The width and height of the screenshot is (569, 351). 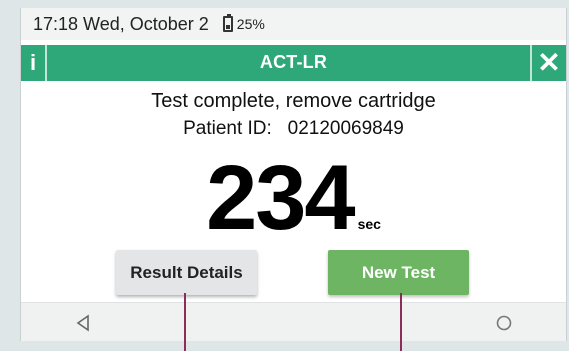 What do you see at coordinates (227, 23) in the screenshot?
I see `battery-icon` at bounding box center [227, 23].